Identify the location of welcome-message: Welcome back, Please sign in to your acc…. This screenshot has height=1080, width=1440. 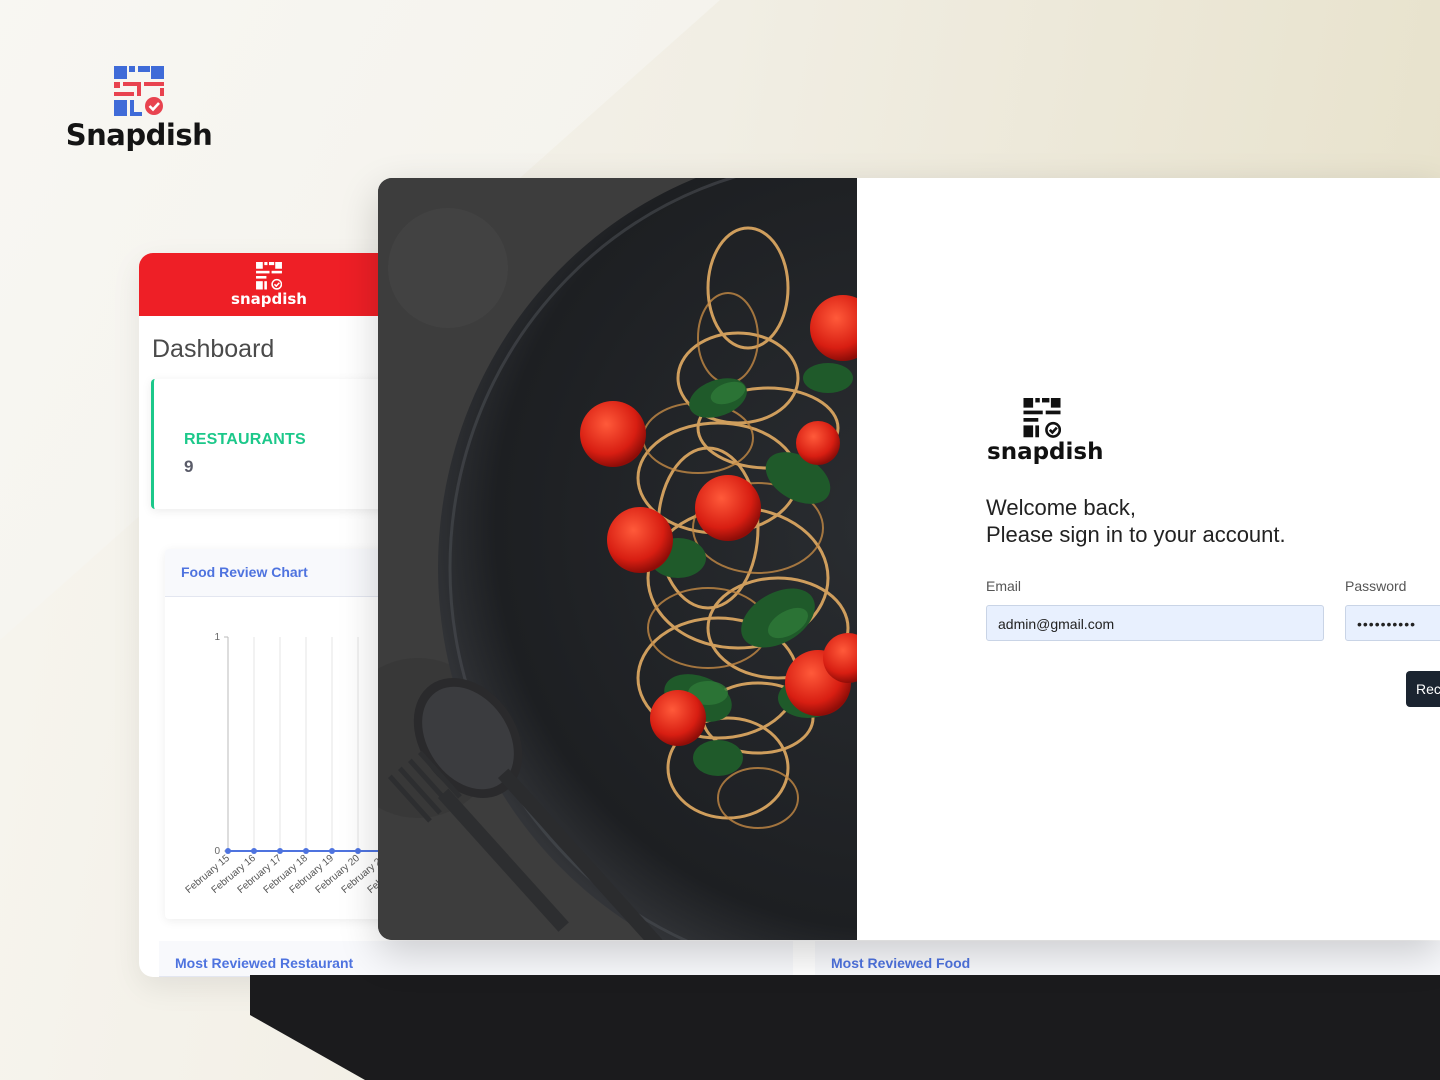
(1136, 521).